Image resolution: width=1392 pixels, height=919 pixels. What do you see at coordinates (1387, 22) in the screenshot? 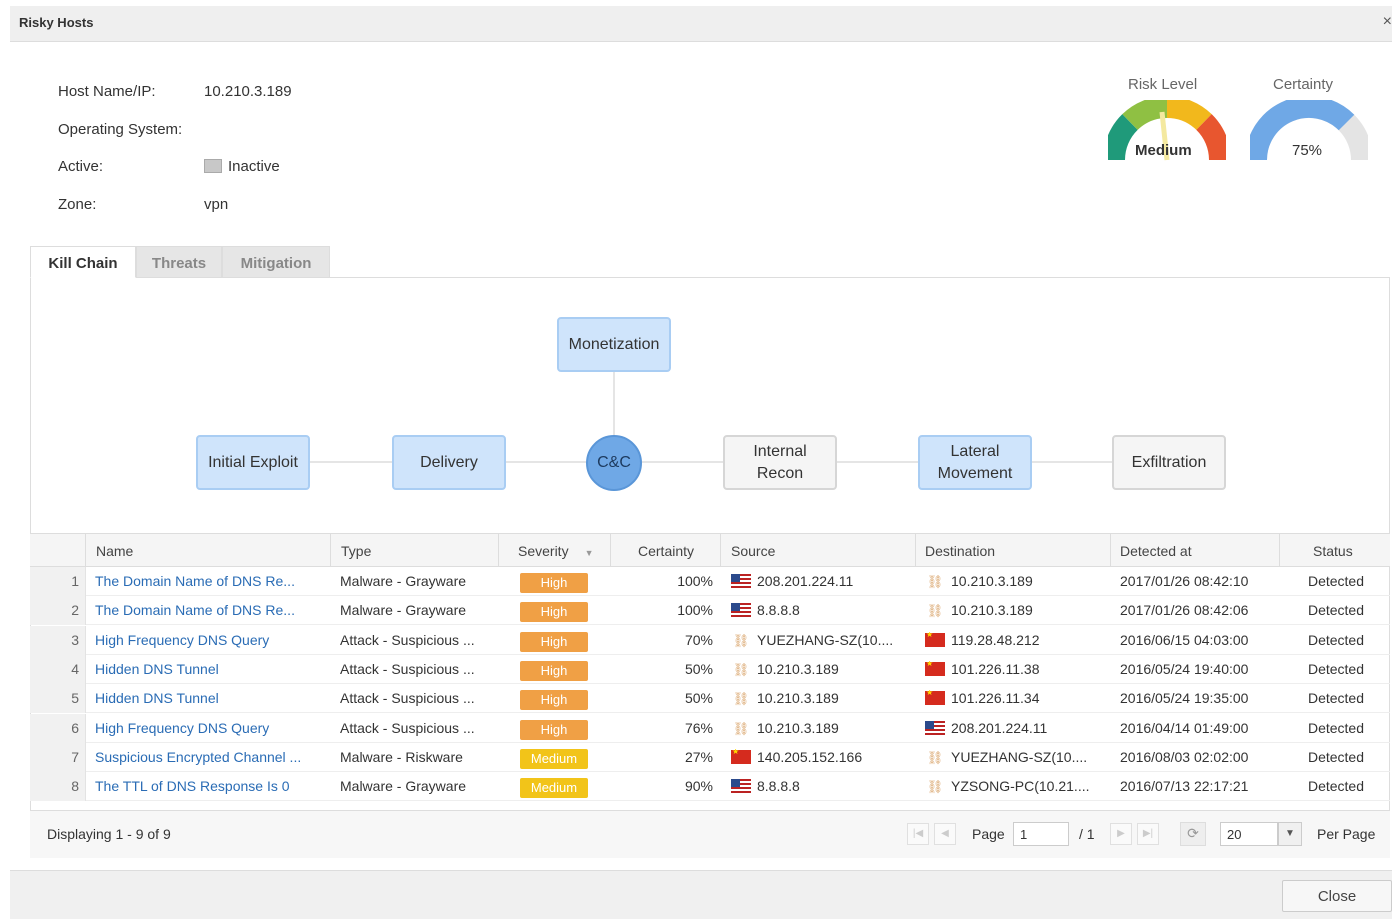
I see `close-icon: ×` at bounding box center [1387, 22].